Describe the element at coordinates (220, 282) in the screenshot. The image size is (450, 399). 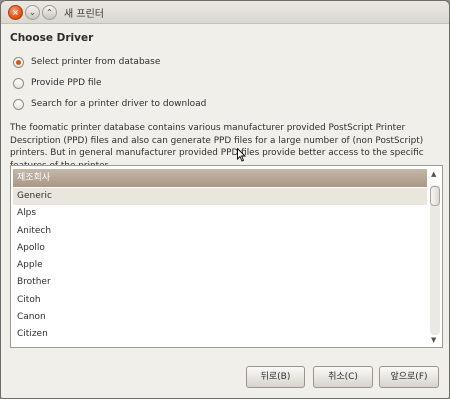
I see `list-item: Brother` at that location.